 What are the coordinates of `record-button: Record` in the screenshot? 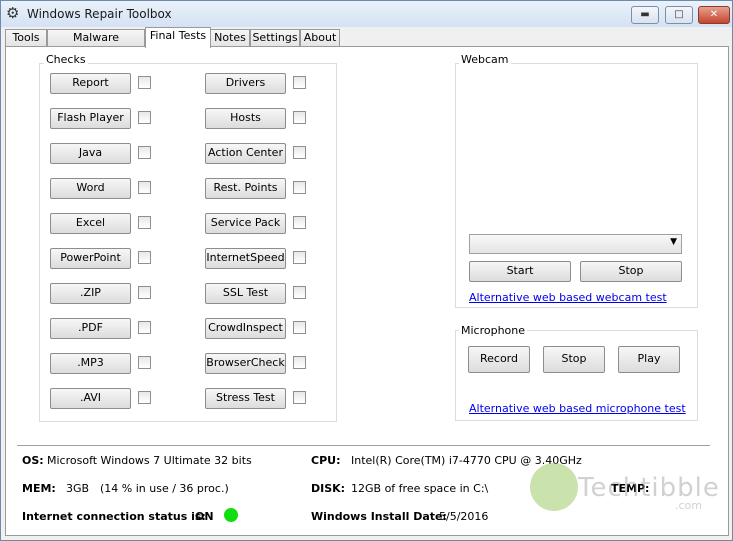 It's located at (499, 359).